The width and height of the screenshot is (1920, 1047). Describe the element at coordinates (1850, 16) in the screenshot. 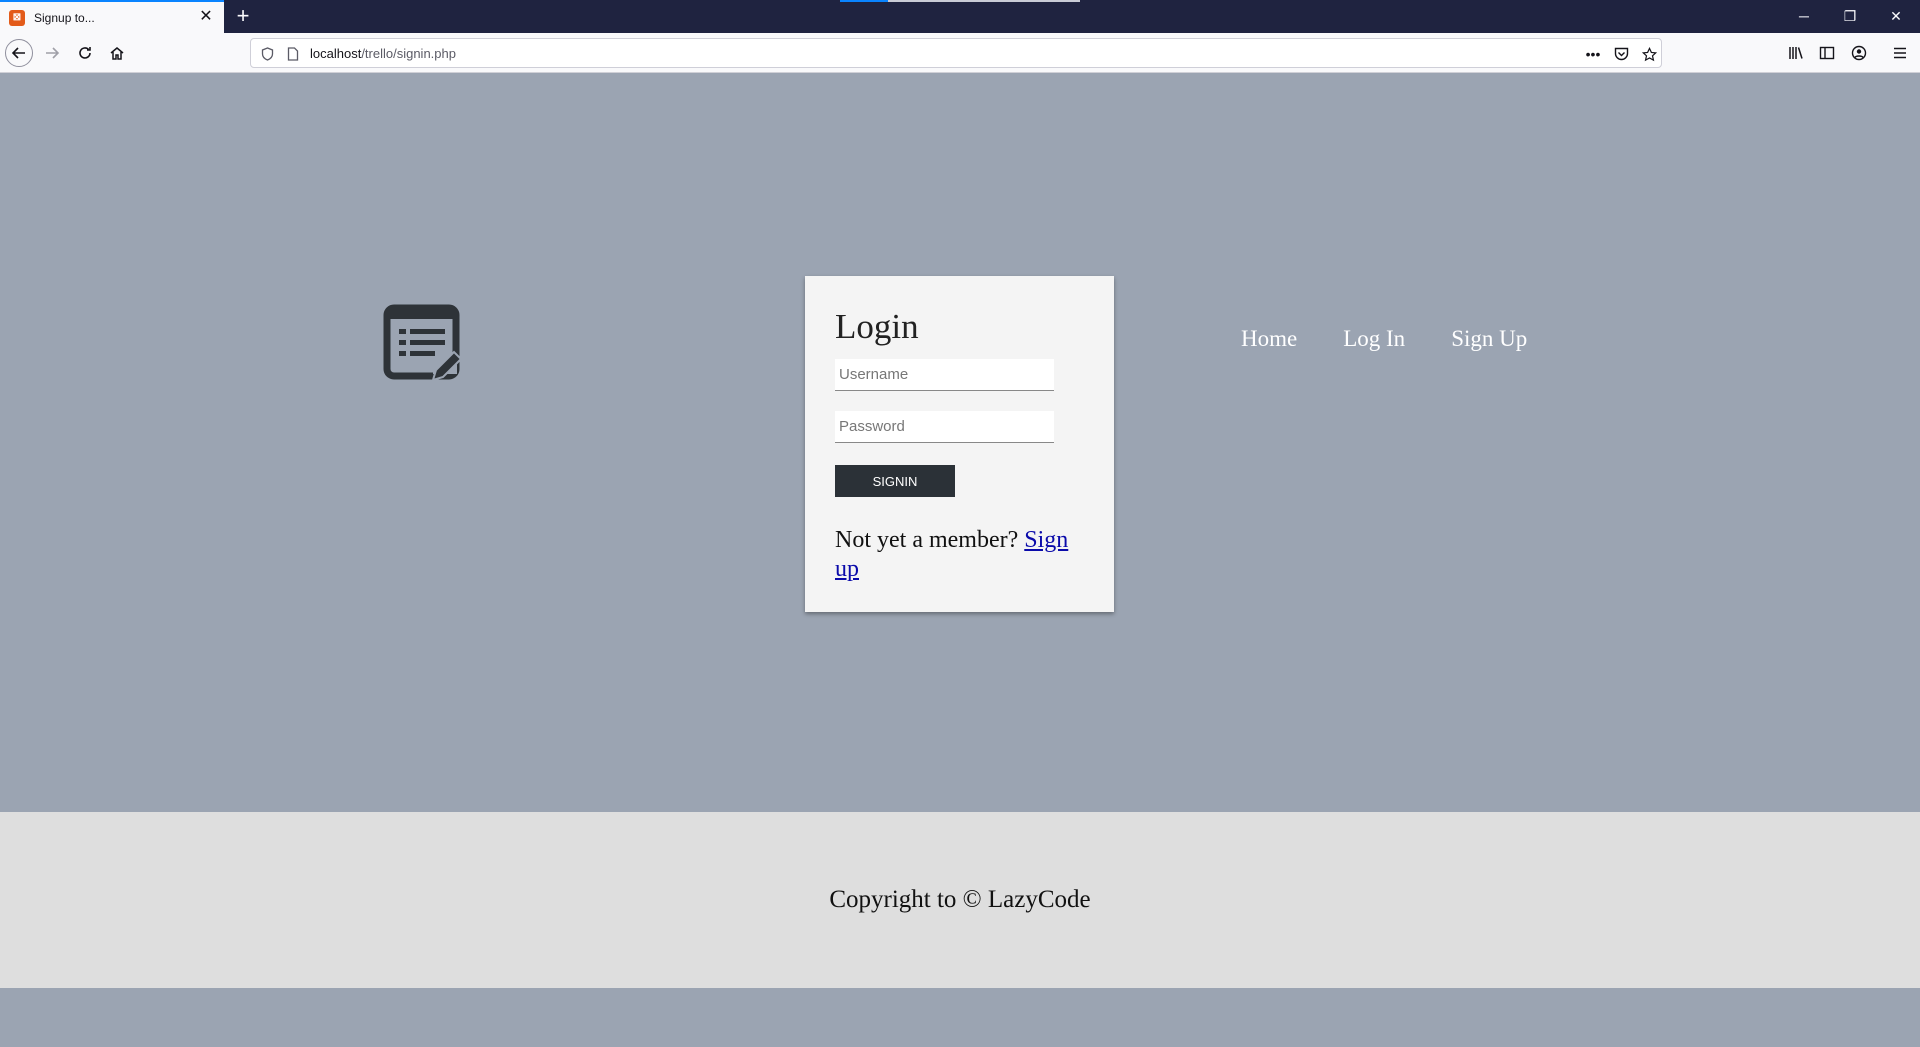

I see `restore-button: ❐` at that location.